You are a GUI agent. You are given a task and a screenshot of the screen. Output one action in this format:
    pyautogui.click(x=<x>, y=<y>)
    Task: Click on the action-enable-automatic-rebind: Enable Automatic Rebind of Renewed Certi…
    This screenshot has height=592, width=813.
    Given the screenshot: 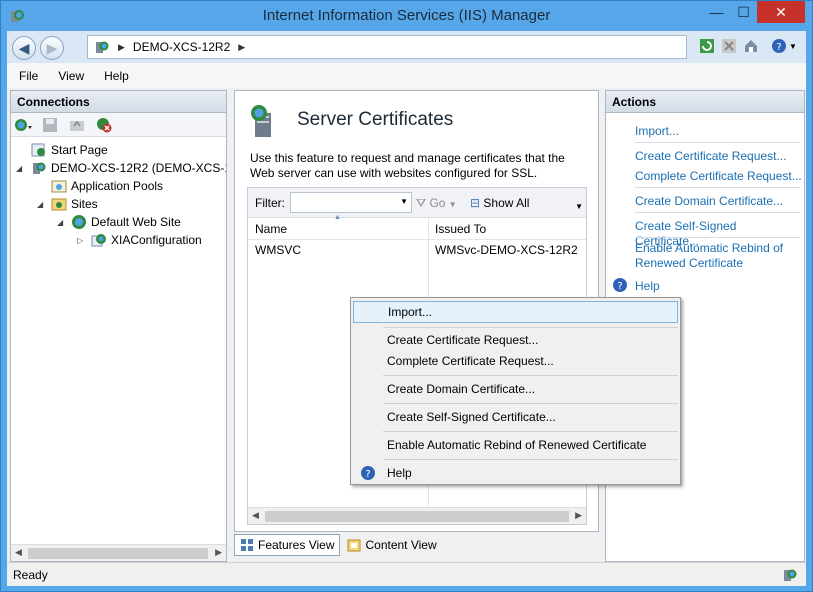 What is the action you would take?
    pyautogui.click(x=719, y=256)
    